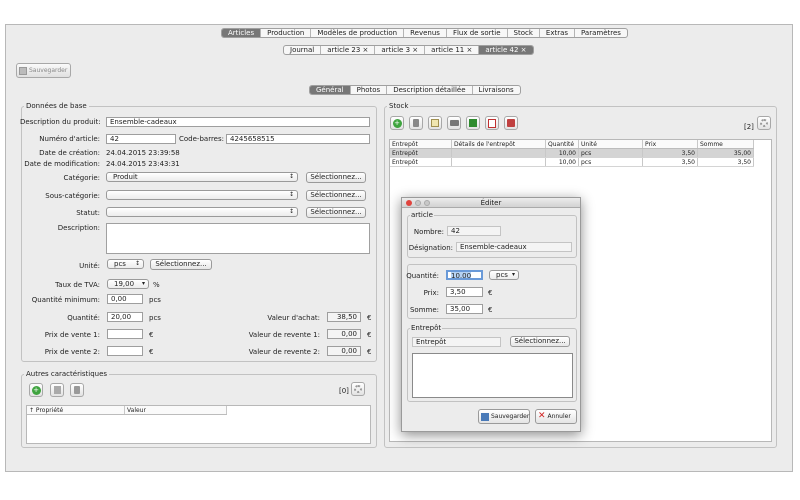  Describe the element at coordinates (348, 50) in the screenshot. I see `doc-tab-article-23: article 23 ×` at that location.